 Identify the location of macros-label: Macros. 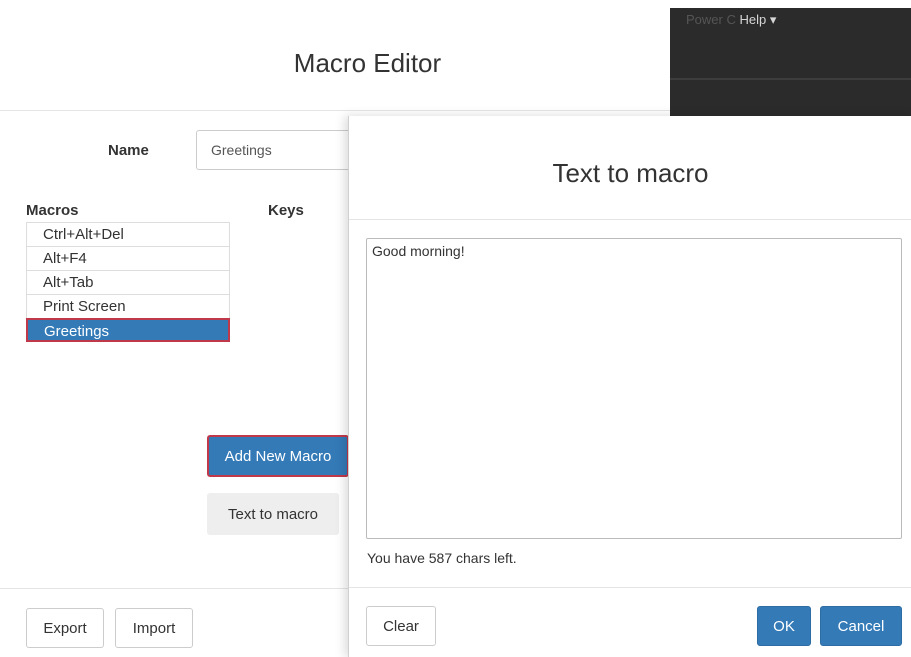
(52, 210).